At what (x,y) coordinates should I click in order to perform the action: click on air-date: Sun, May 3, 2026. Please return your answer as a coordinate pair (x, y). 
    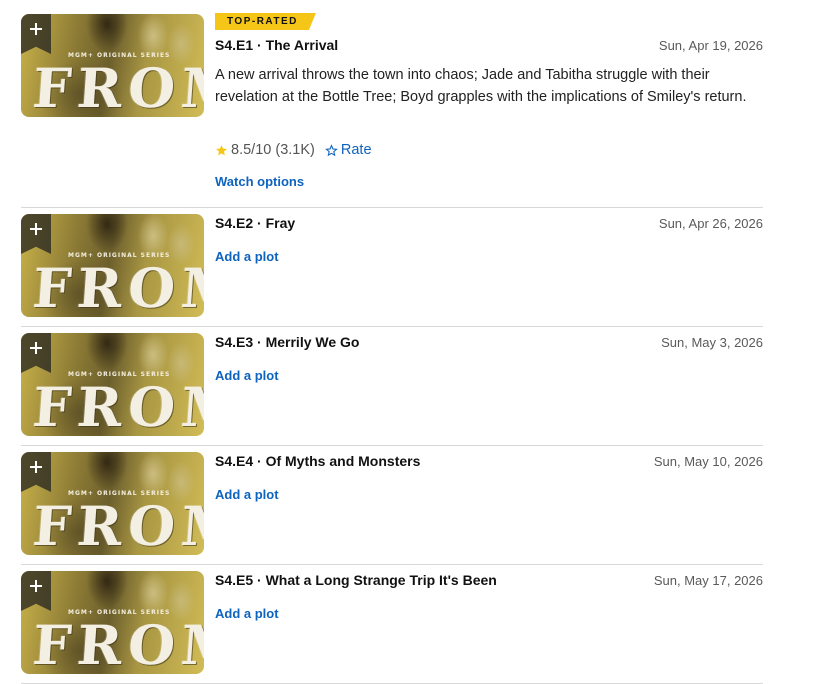
    Looking at the image, I should click on (712, 342).